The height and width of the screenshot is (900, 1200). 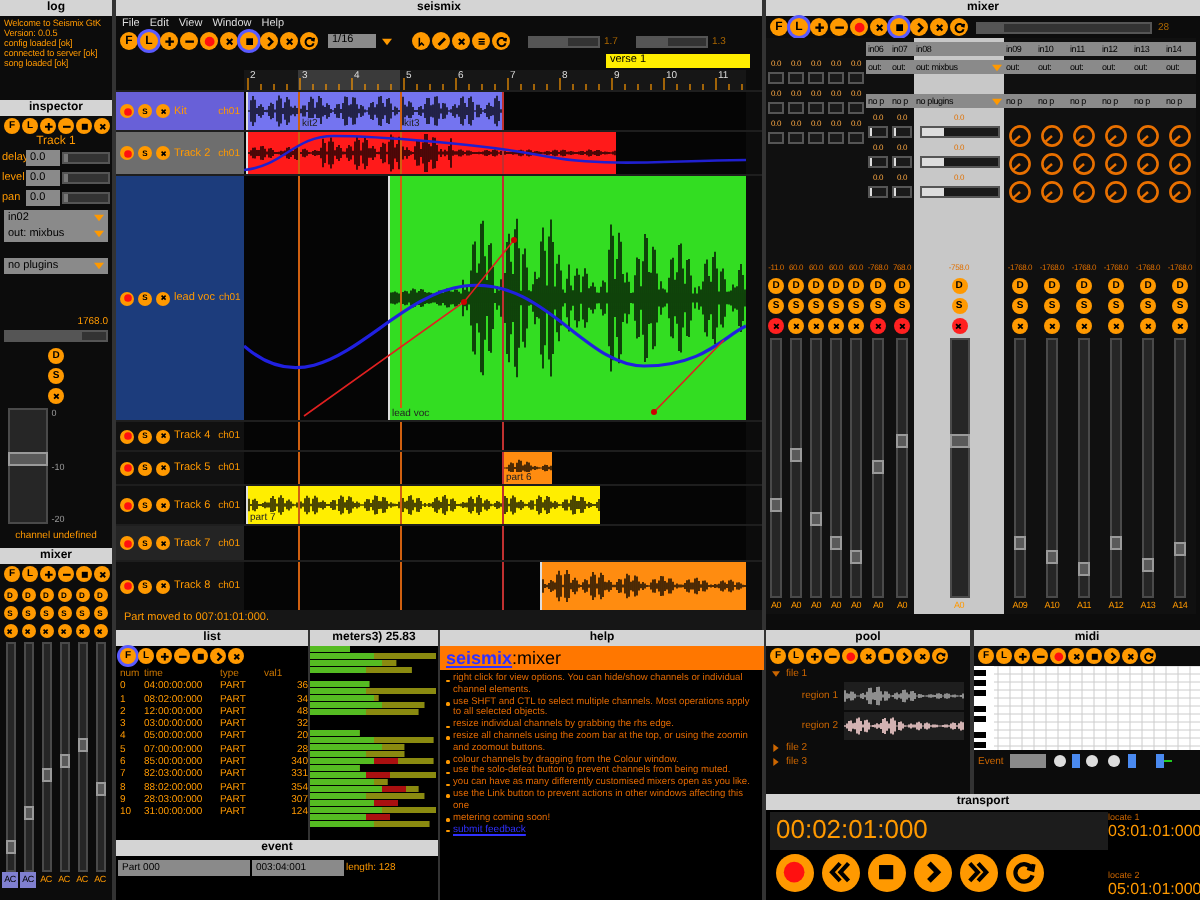 I want to click on pencil-button, so click(x=441, y=41).